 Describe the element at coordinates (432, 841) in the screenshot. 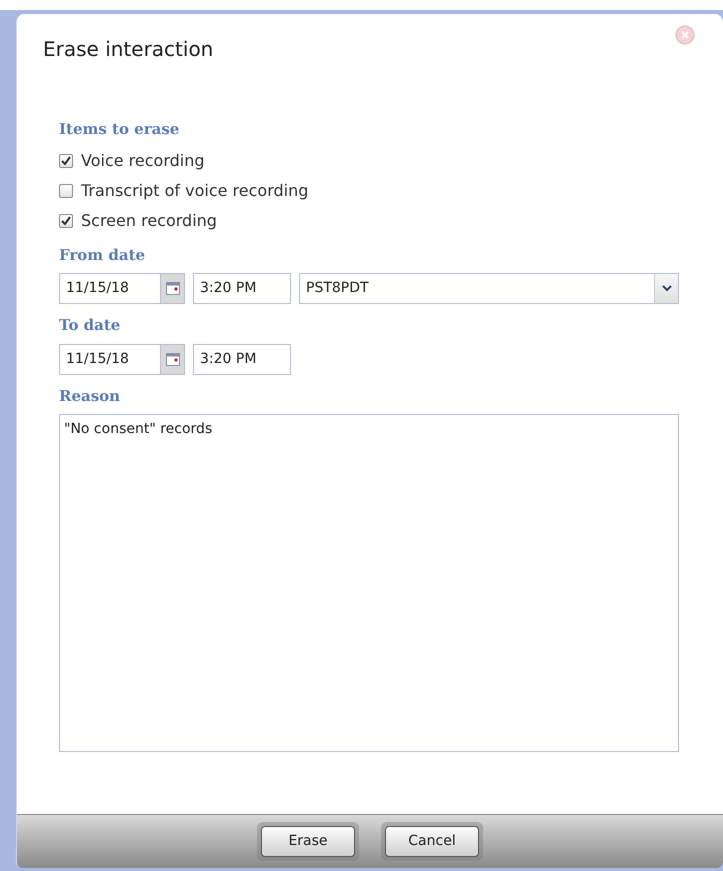

I see `dialog-button: Cancel` at that location.